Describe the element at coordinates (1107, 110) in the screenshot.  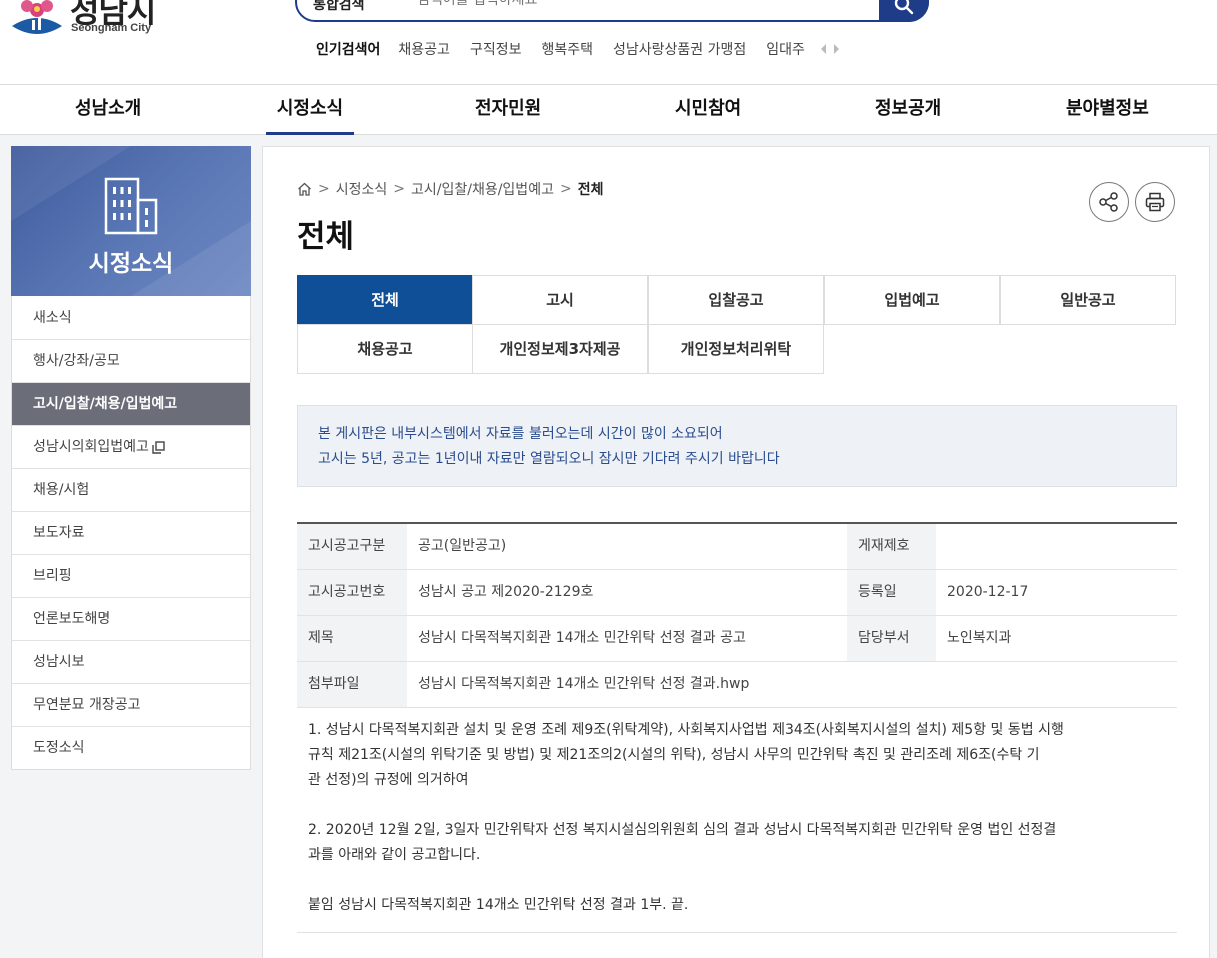
I see `nav-item-field-info: 분야별정보` at that location.